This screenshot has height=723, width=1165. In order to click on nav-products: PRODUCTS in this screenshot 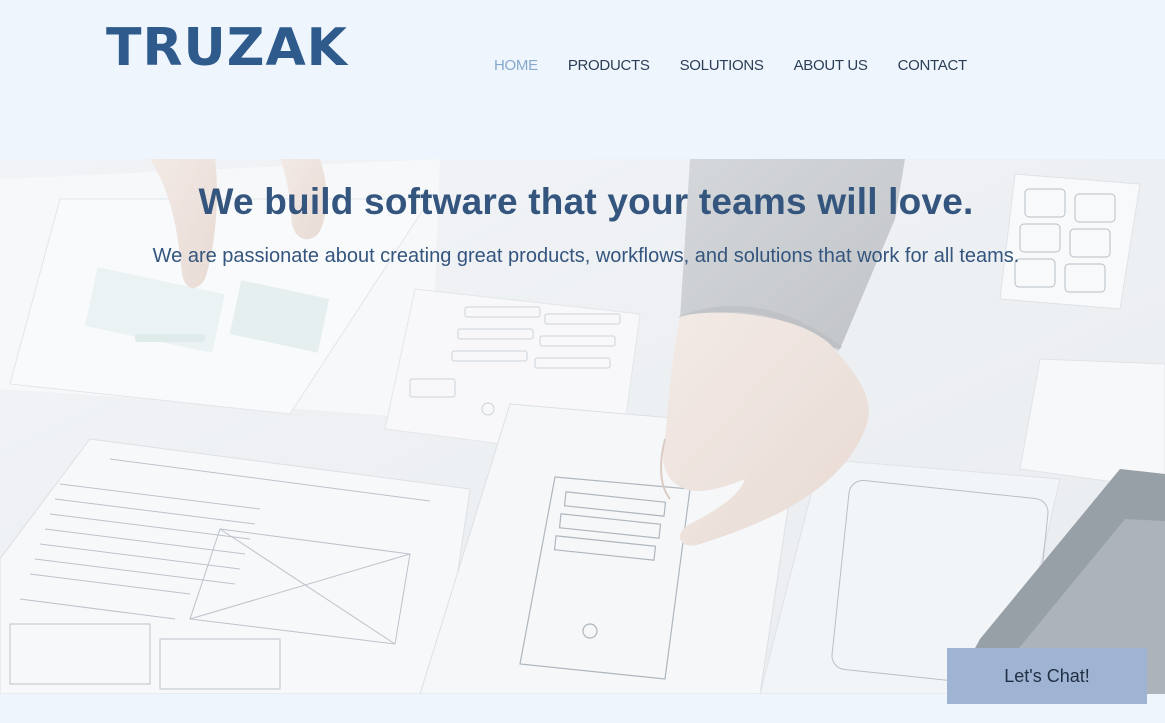, I will do `click(609, 65)`.